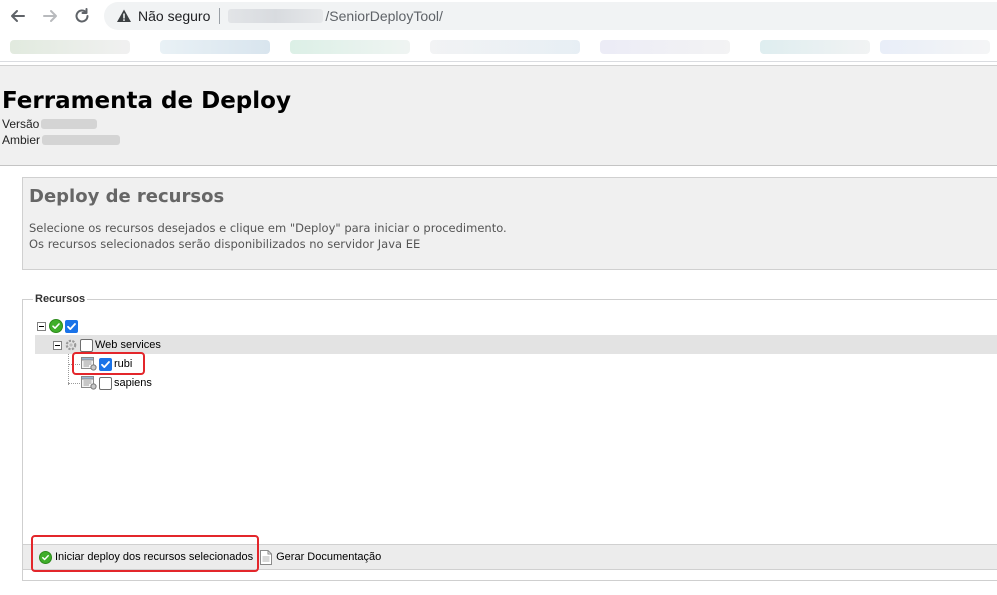 Image resolution: width=997 pixels, height=595 pixels. What do you see at coordinates (21, 140) in the screenshot?
I see `environment-label: Ambier` at bounding box center [21, 140].